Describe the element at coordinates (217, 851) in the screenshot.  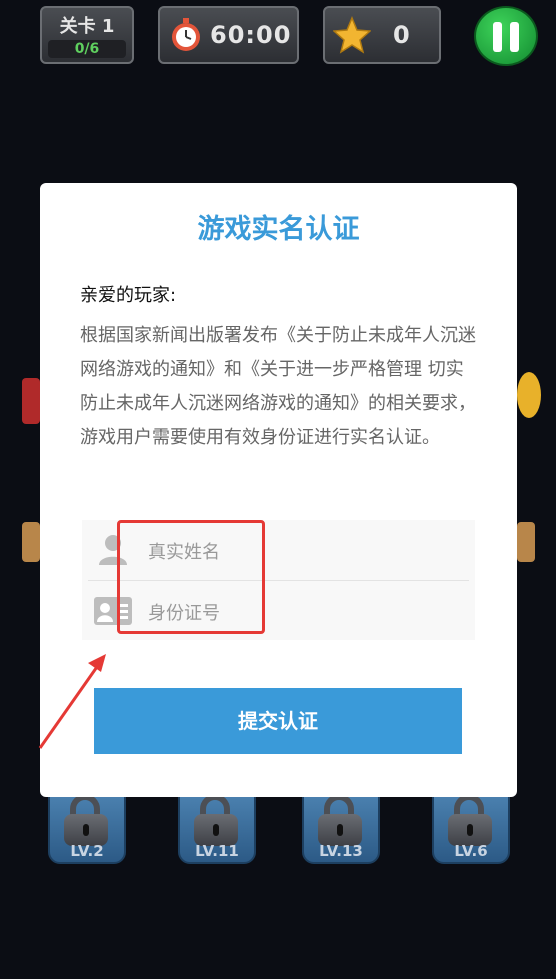
I see `level-number: LV.11` at that location.